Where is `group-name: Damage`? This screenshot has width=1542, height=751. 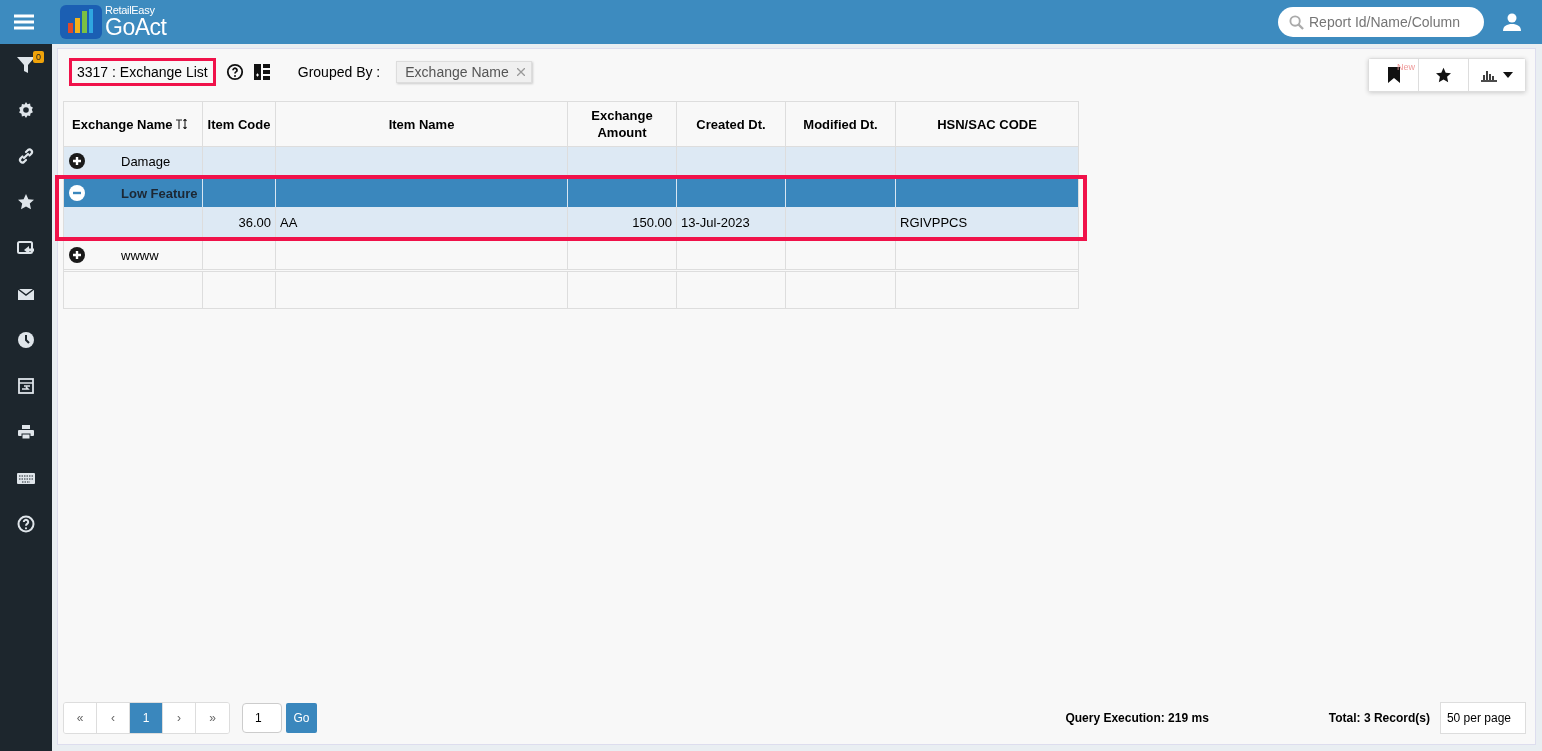
group-name: Damage is located at coordinates (146, 161).